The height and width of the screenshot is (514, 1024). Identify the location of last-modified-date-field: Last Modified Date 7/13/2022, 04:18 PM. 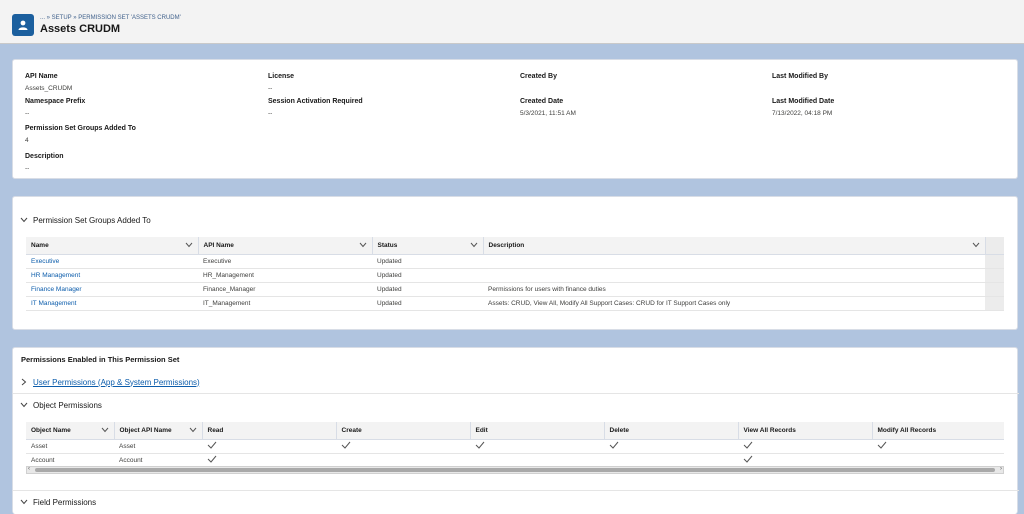
(803, 107).